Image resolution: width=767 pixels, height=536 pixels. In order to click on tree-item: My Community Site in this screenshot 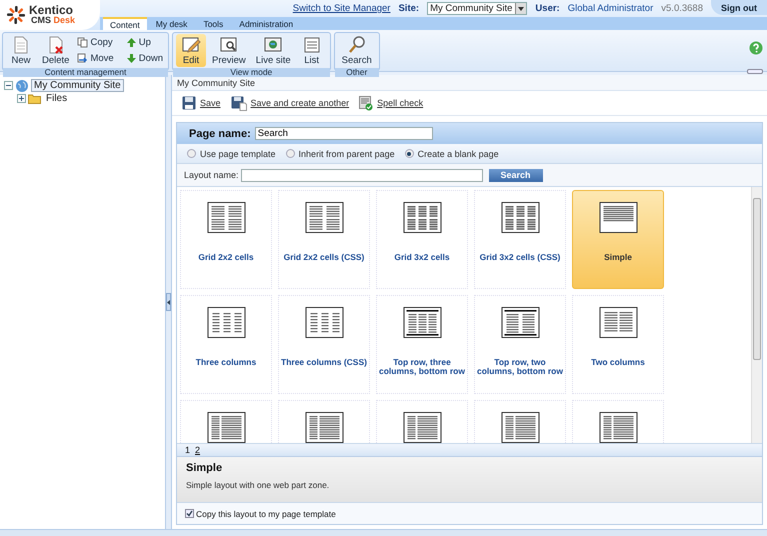, I will do `click(77, 85)`.